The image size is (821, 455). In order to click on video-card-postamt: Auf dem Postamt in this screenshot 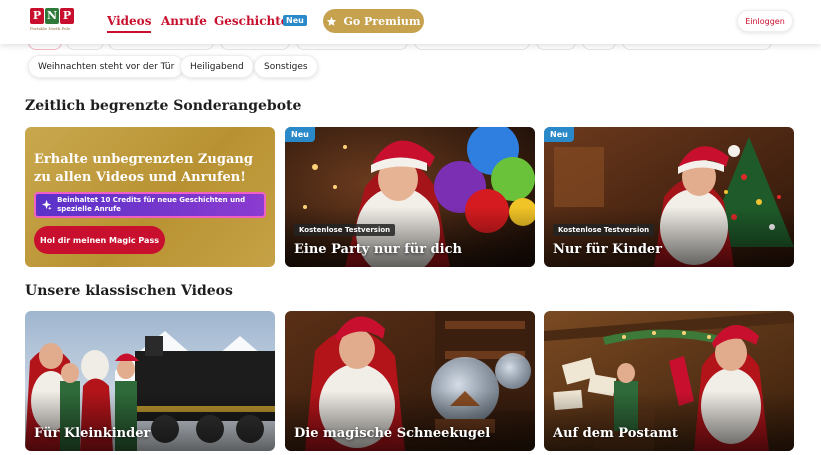, I will do `click(669, 381)`.